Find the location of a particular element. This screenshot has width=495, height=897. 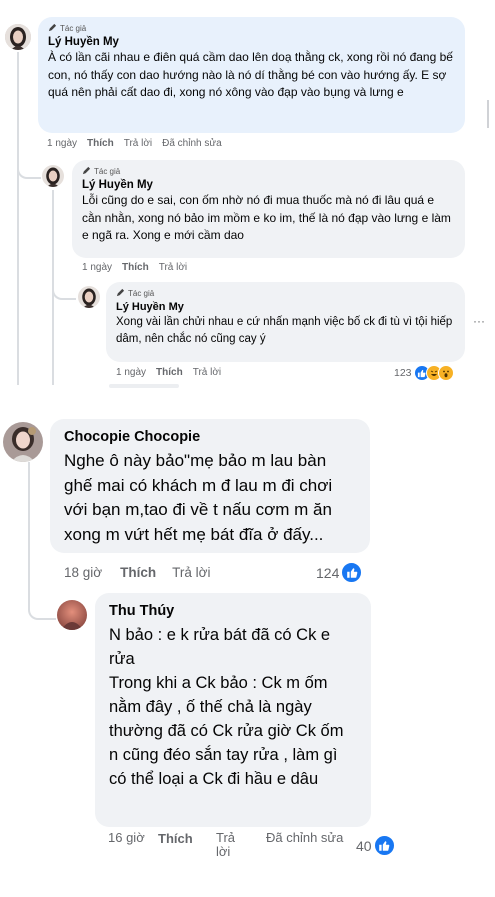

reaction-count: 124 is located at coordinates (328, 572).